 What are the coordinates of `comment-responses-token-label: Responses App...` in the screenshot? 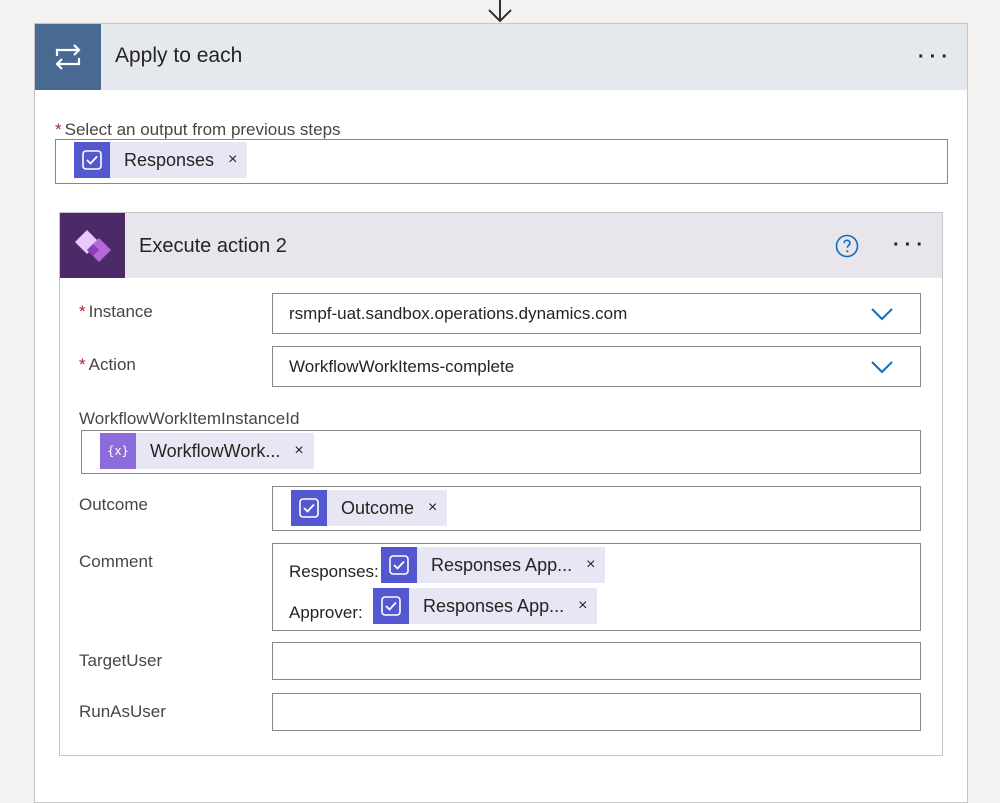 It's located at (502, 564).